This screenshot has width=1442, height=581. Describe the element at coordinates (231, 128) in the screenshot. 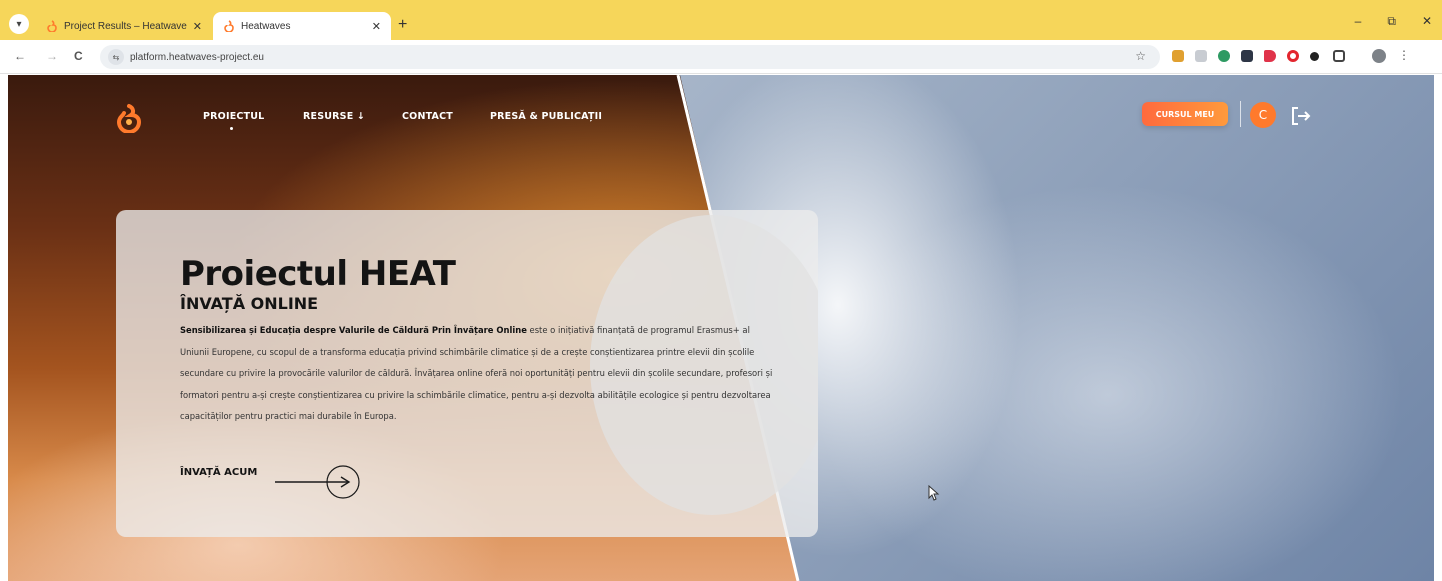

I see `active-nav-indicator` at that location.